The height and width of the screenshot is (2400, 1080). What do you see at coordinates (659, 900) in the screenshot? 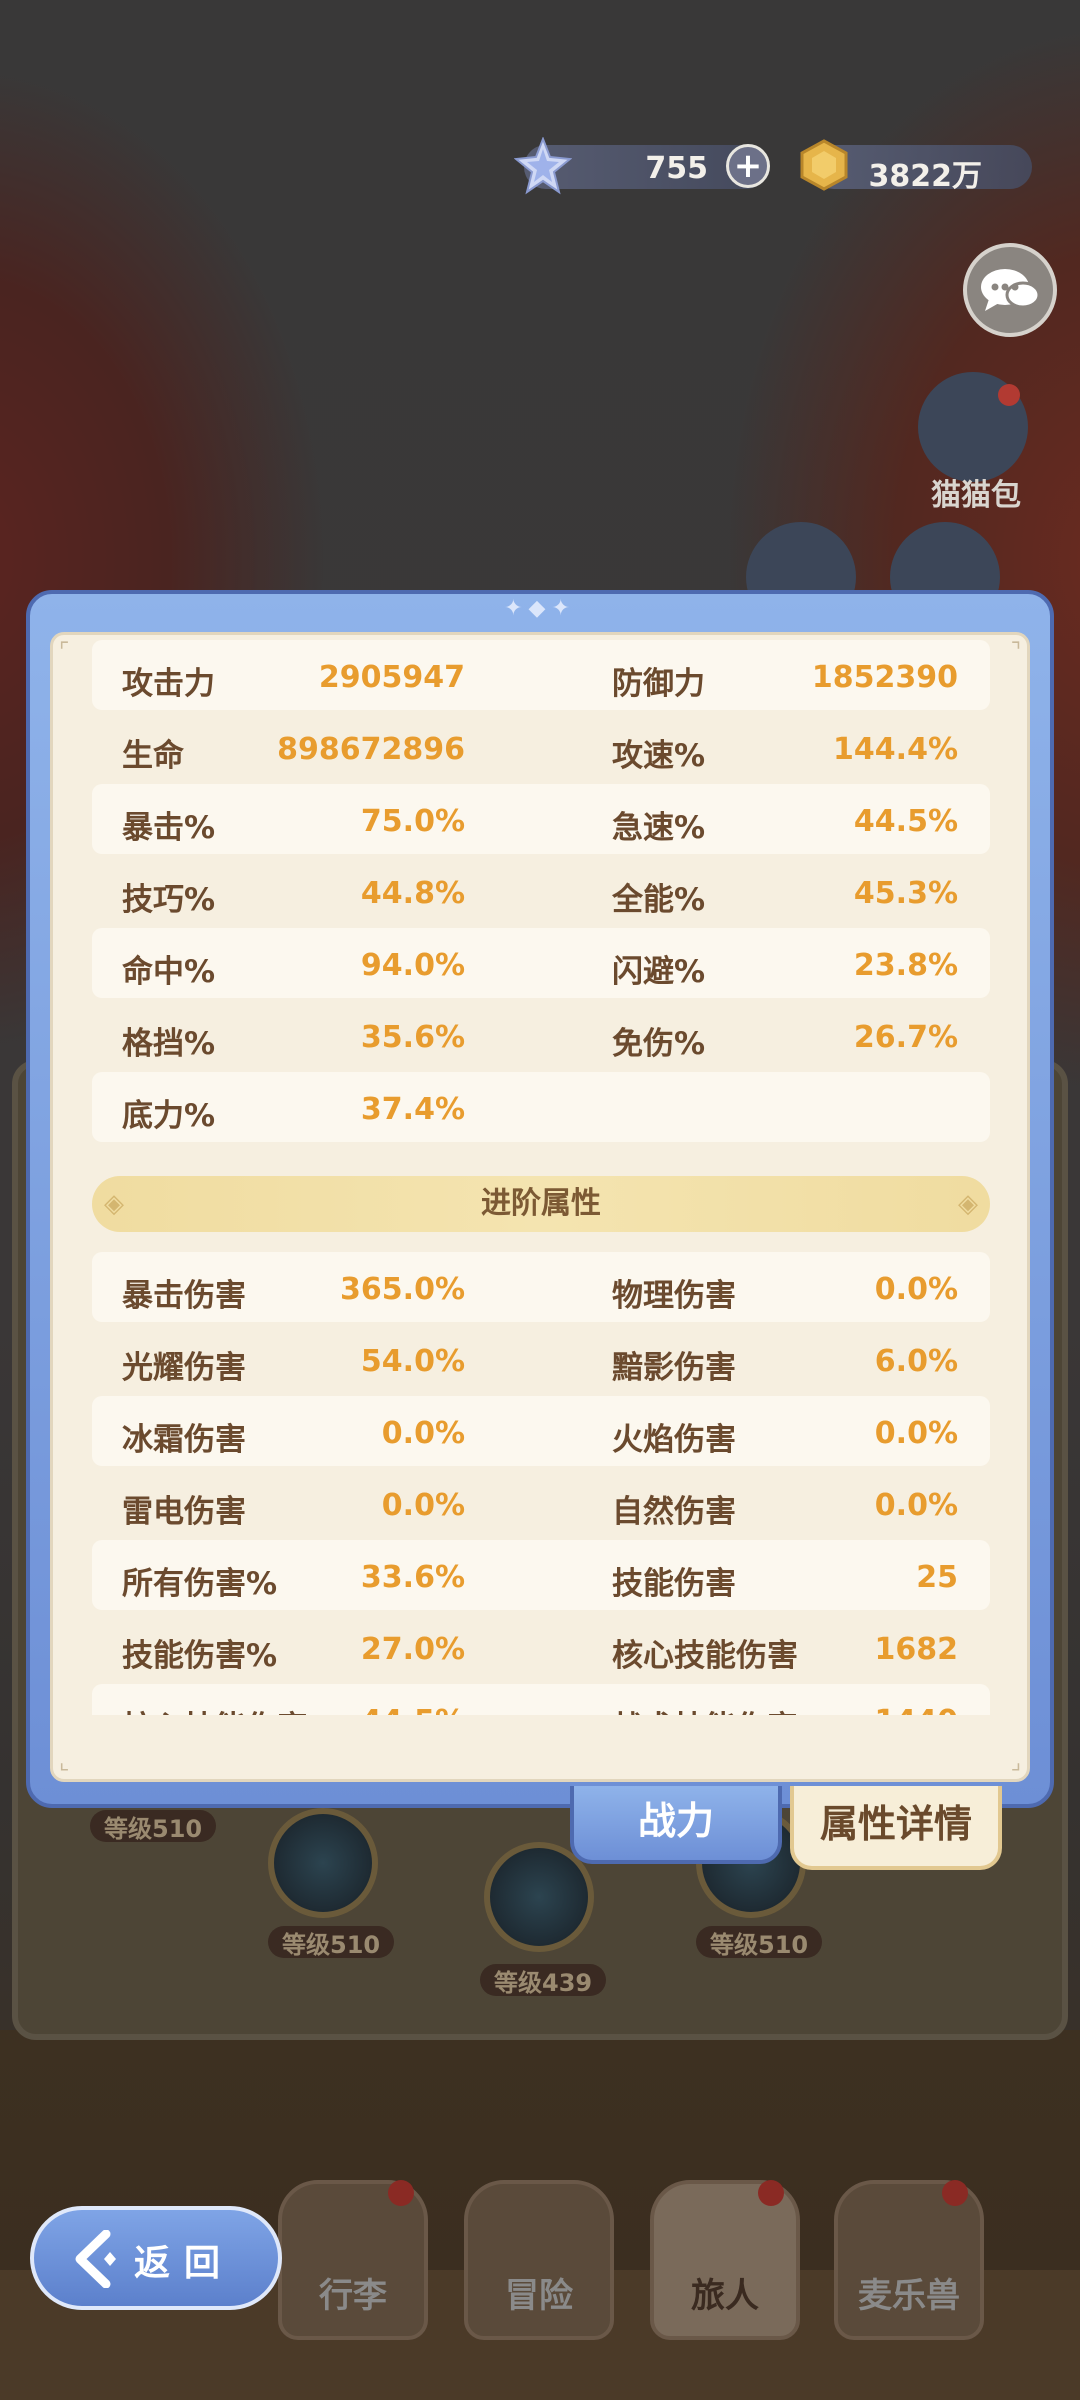
I see `stat-label: 全能%` at bounding box center [659, 900].